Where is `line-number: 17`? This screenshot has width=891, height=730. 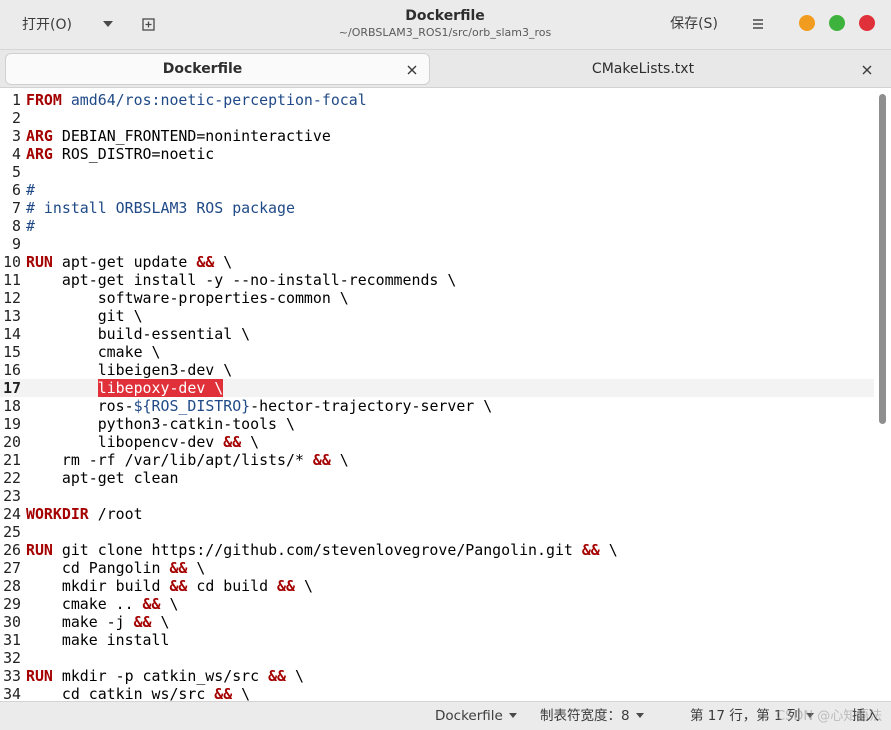
line-number: 17 is located at coordinates (12, 388).